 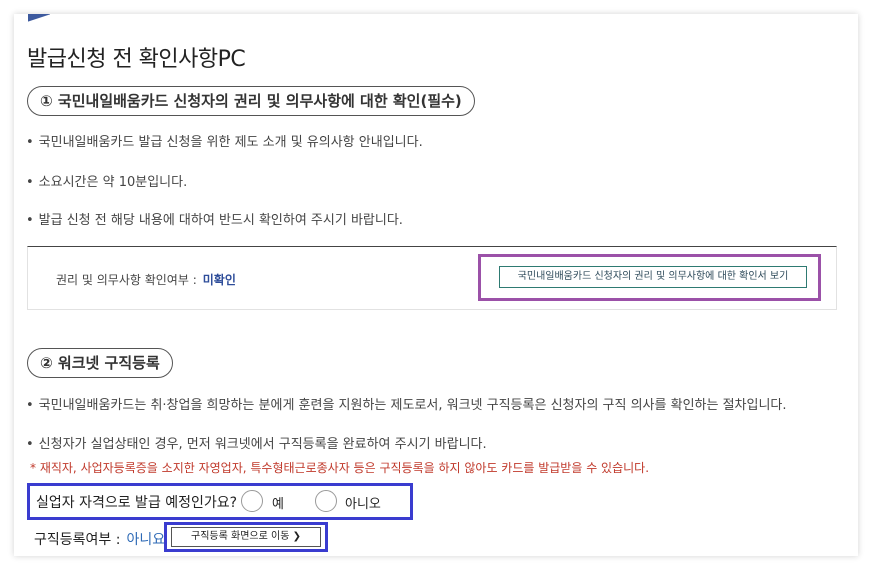 What do you see at coordinates (214, 218) in the screenshot?
I see `section1-bullet: 발급 신청 전 해당 내용에 대하여 반드시 확인하여 주시기 바랍니다.` at bounding box center [214, 218].